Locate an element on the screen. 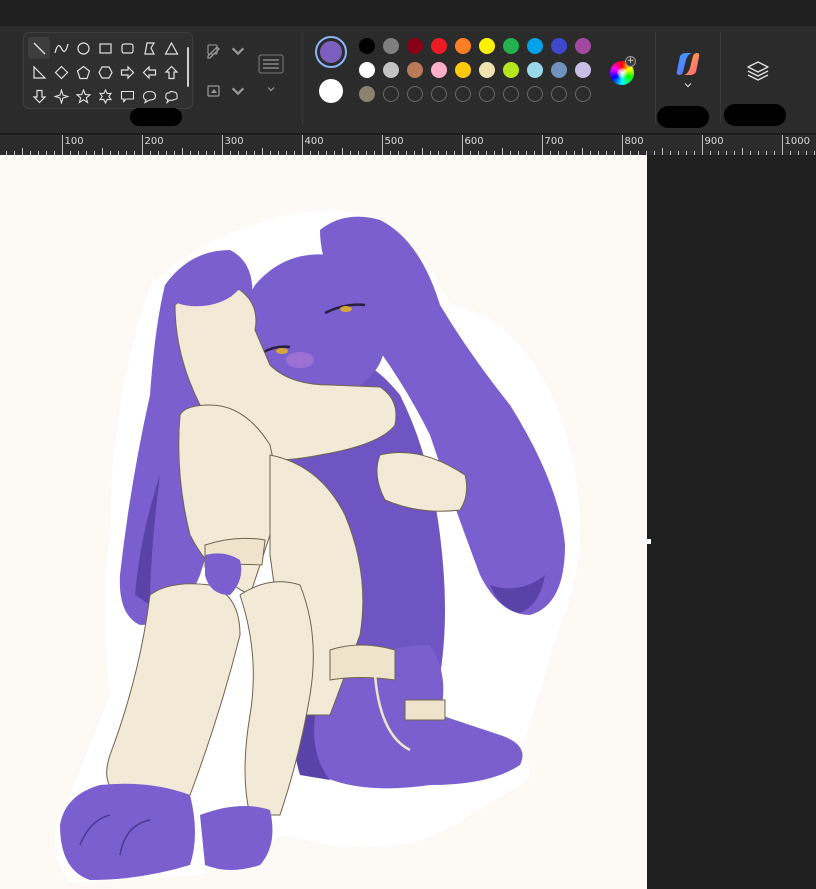  ruler-label: 200 is located at coordinates (154, 141).